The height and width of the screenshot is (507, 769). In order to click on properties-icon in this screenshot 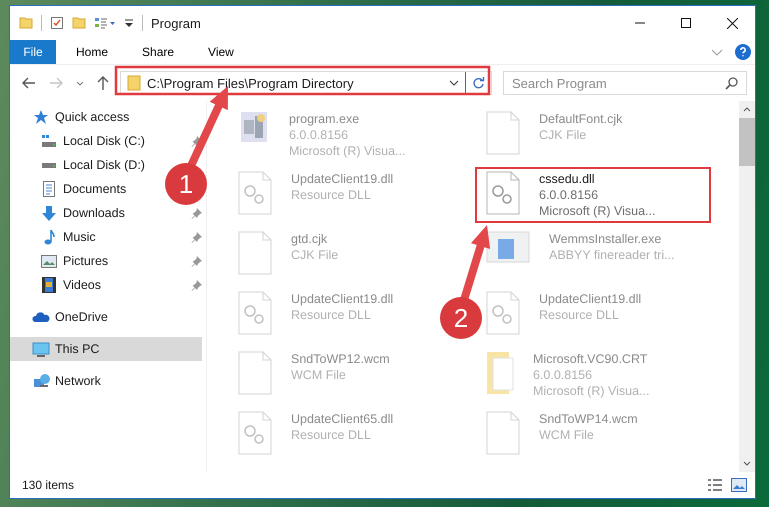, I will do `click(57, 23)`.